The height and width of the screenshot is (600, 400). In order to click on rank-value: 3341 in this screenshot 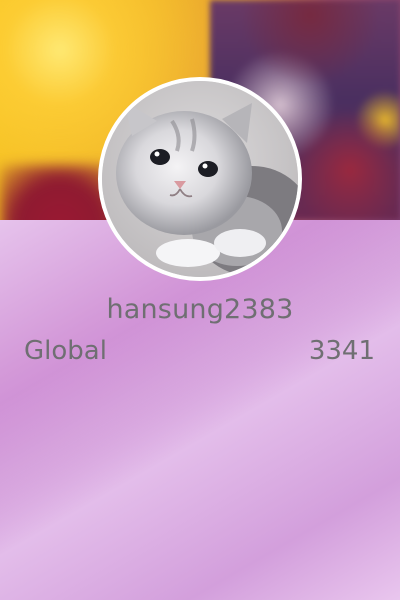, I will do `click(341, 351)`.